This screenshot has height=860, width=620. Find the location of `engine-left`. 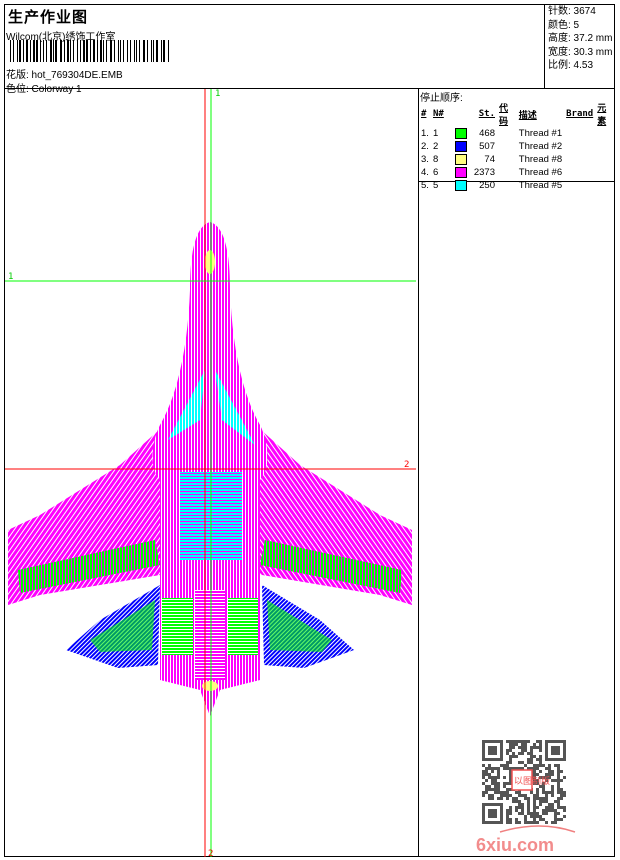

engine-left is located at coordinates (177, 626).